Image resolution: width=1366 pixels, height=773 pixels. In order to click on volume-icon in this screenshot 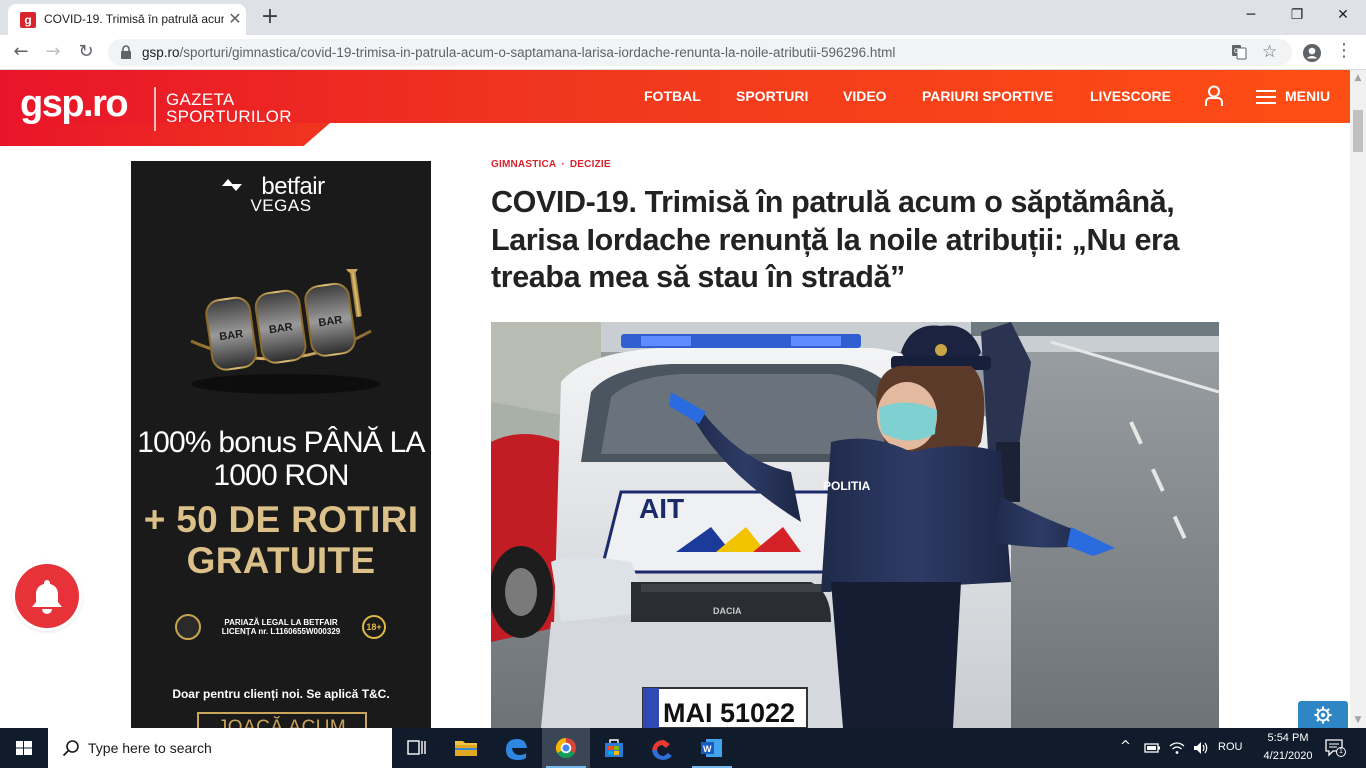, I will do `click(1201, 748)`.